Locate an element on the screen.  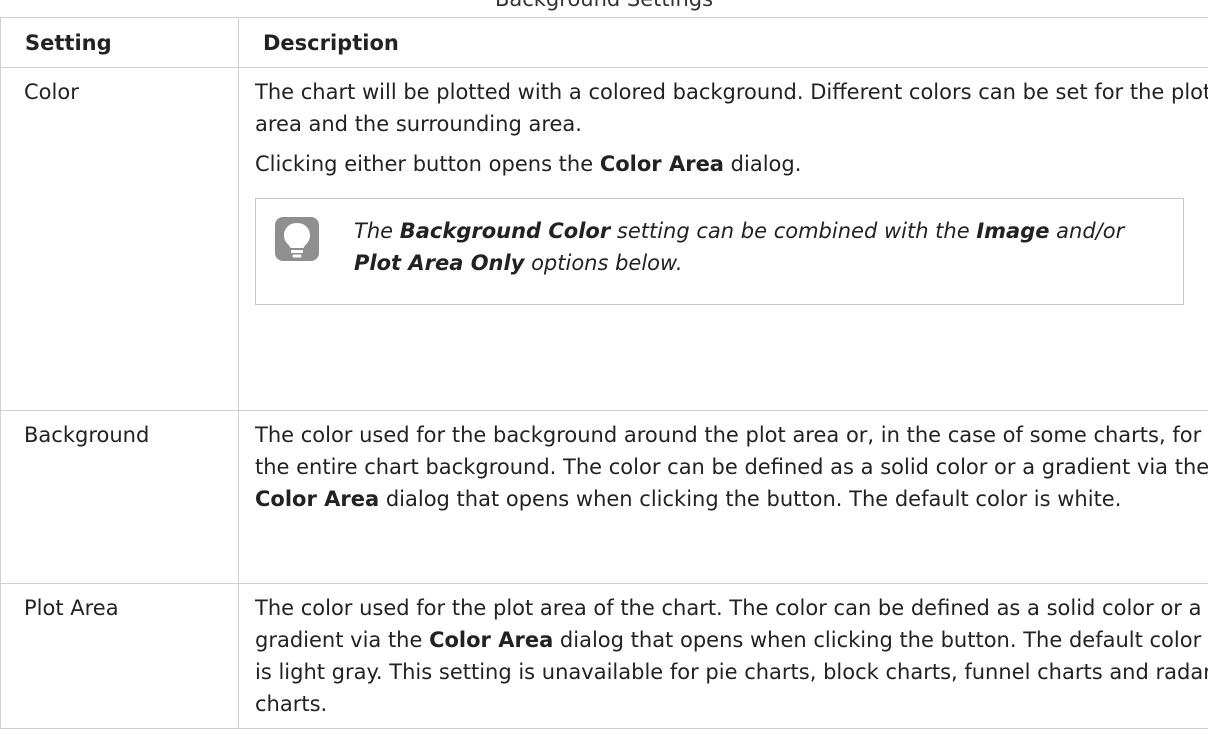
lightbulb-icon is located at coordinates (297, 239).